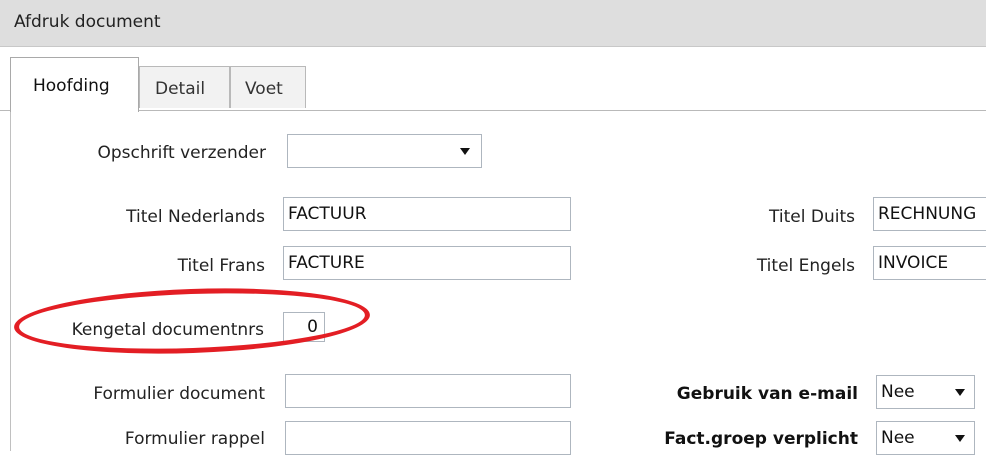 This screenshot has width=986, height=455. Describe the element at coordinates (898, 438) in the screenshot. I see `fact-groep-verplicht-value: Nee` at that location.